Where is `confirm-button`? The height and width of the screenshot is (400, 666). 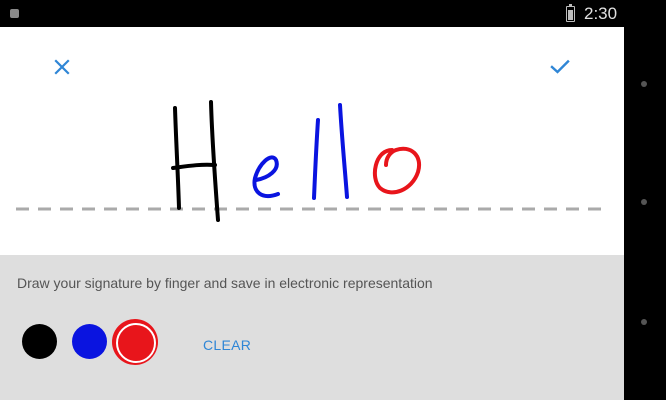 confirm-button is located at coordinates (560, 67).